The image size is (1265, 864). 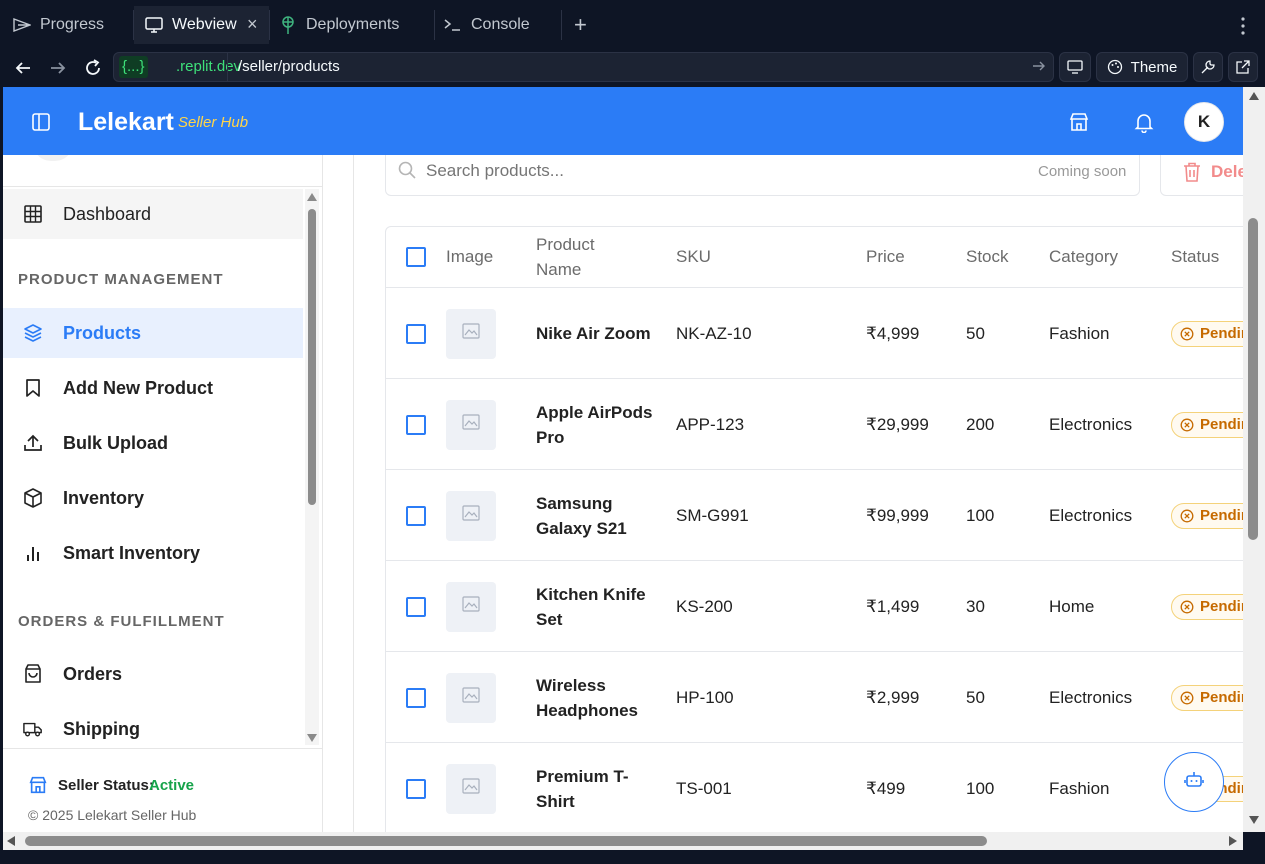 I want to click on close-tab-icon: ×, so click(x=252, y=24).